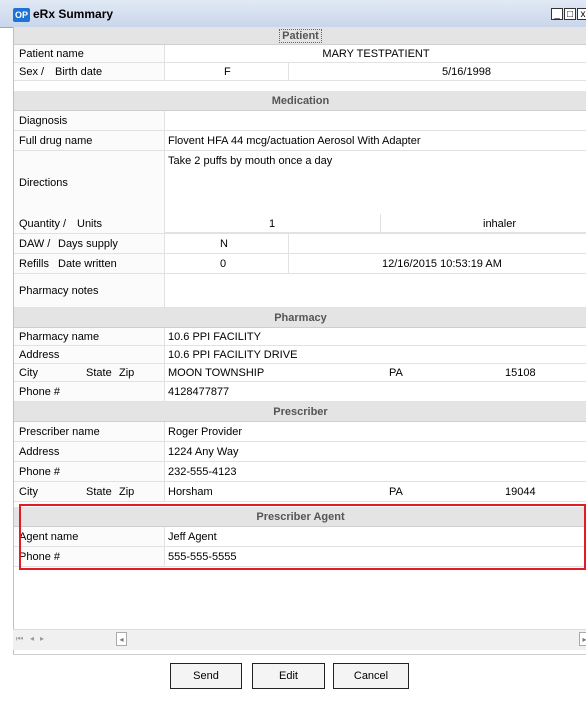  What do you see at coordinates (59, 291) in the screenshot?
I see `pharmacy-notes-label: Pharmacy notes` at bounding box center [59, 291].